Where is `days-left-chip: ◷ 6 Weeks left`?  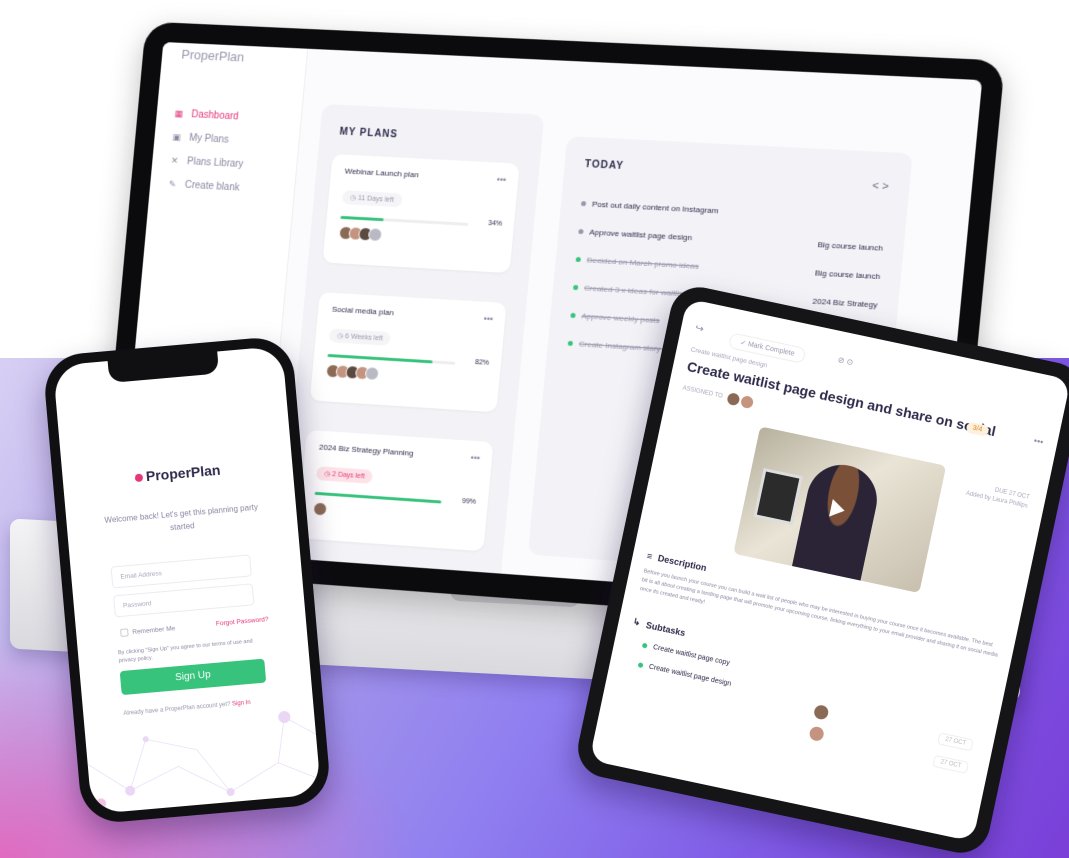
days-left-chip: ◷ 6 Weeks left is located at coordinates (360, 337).